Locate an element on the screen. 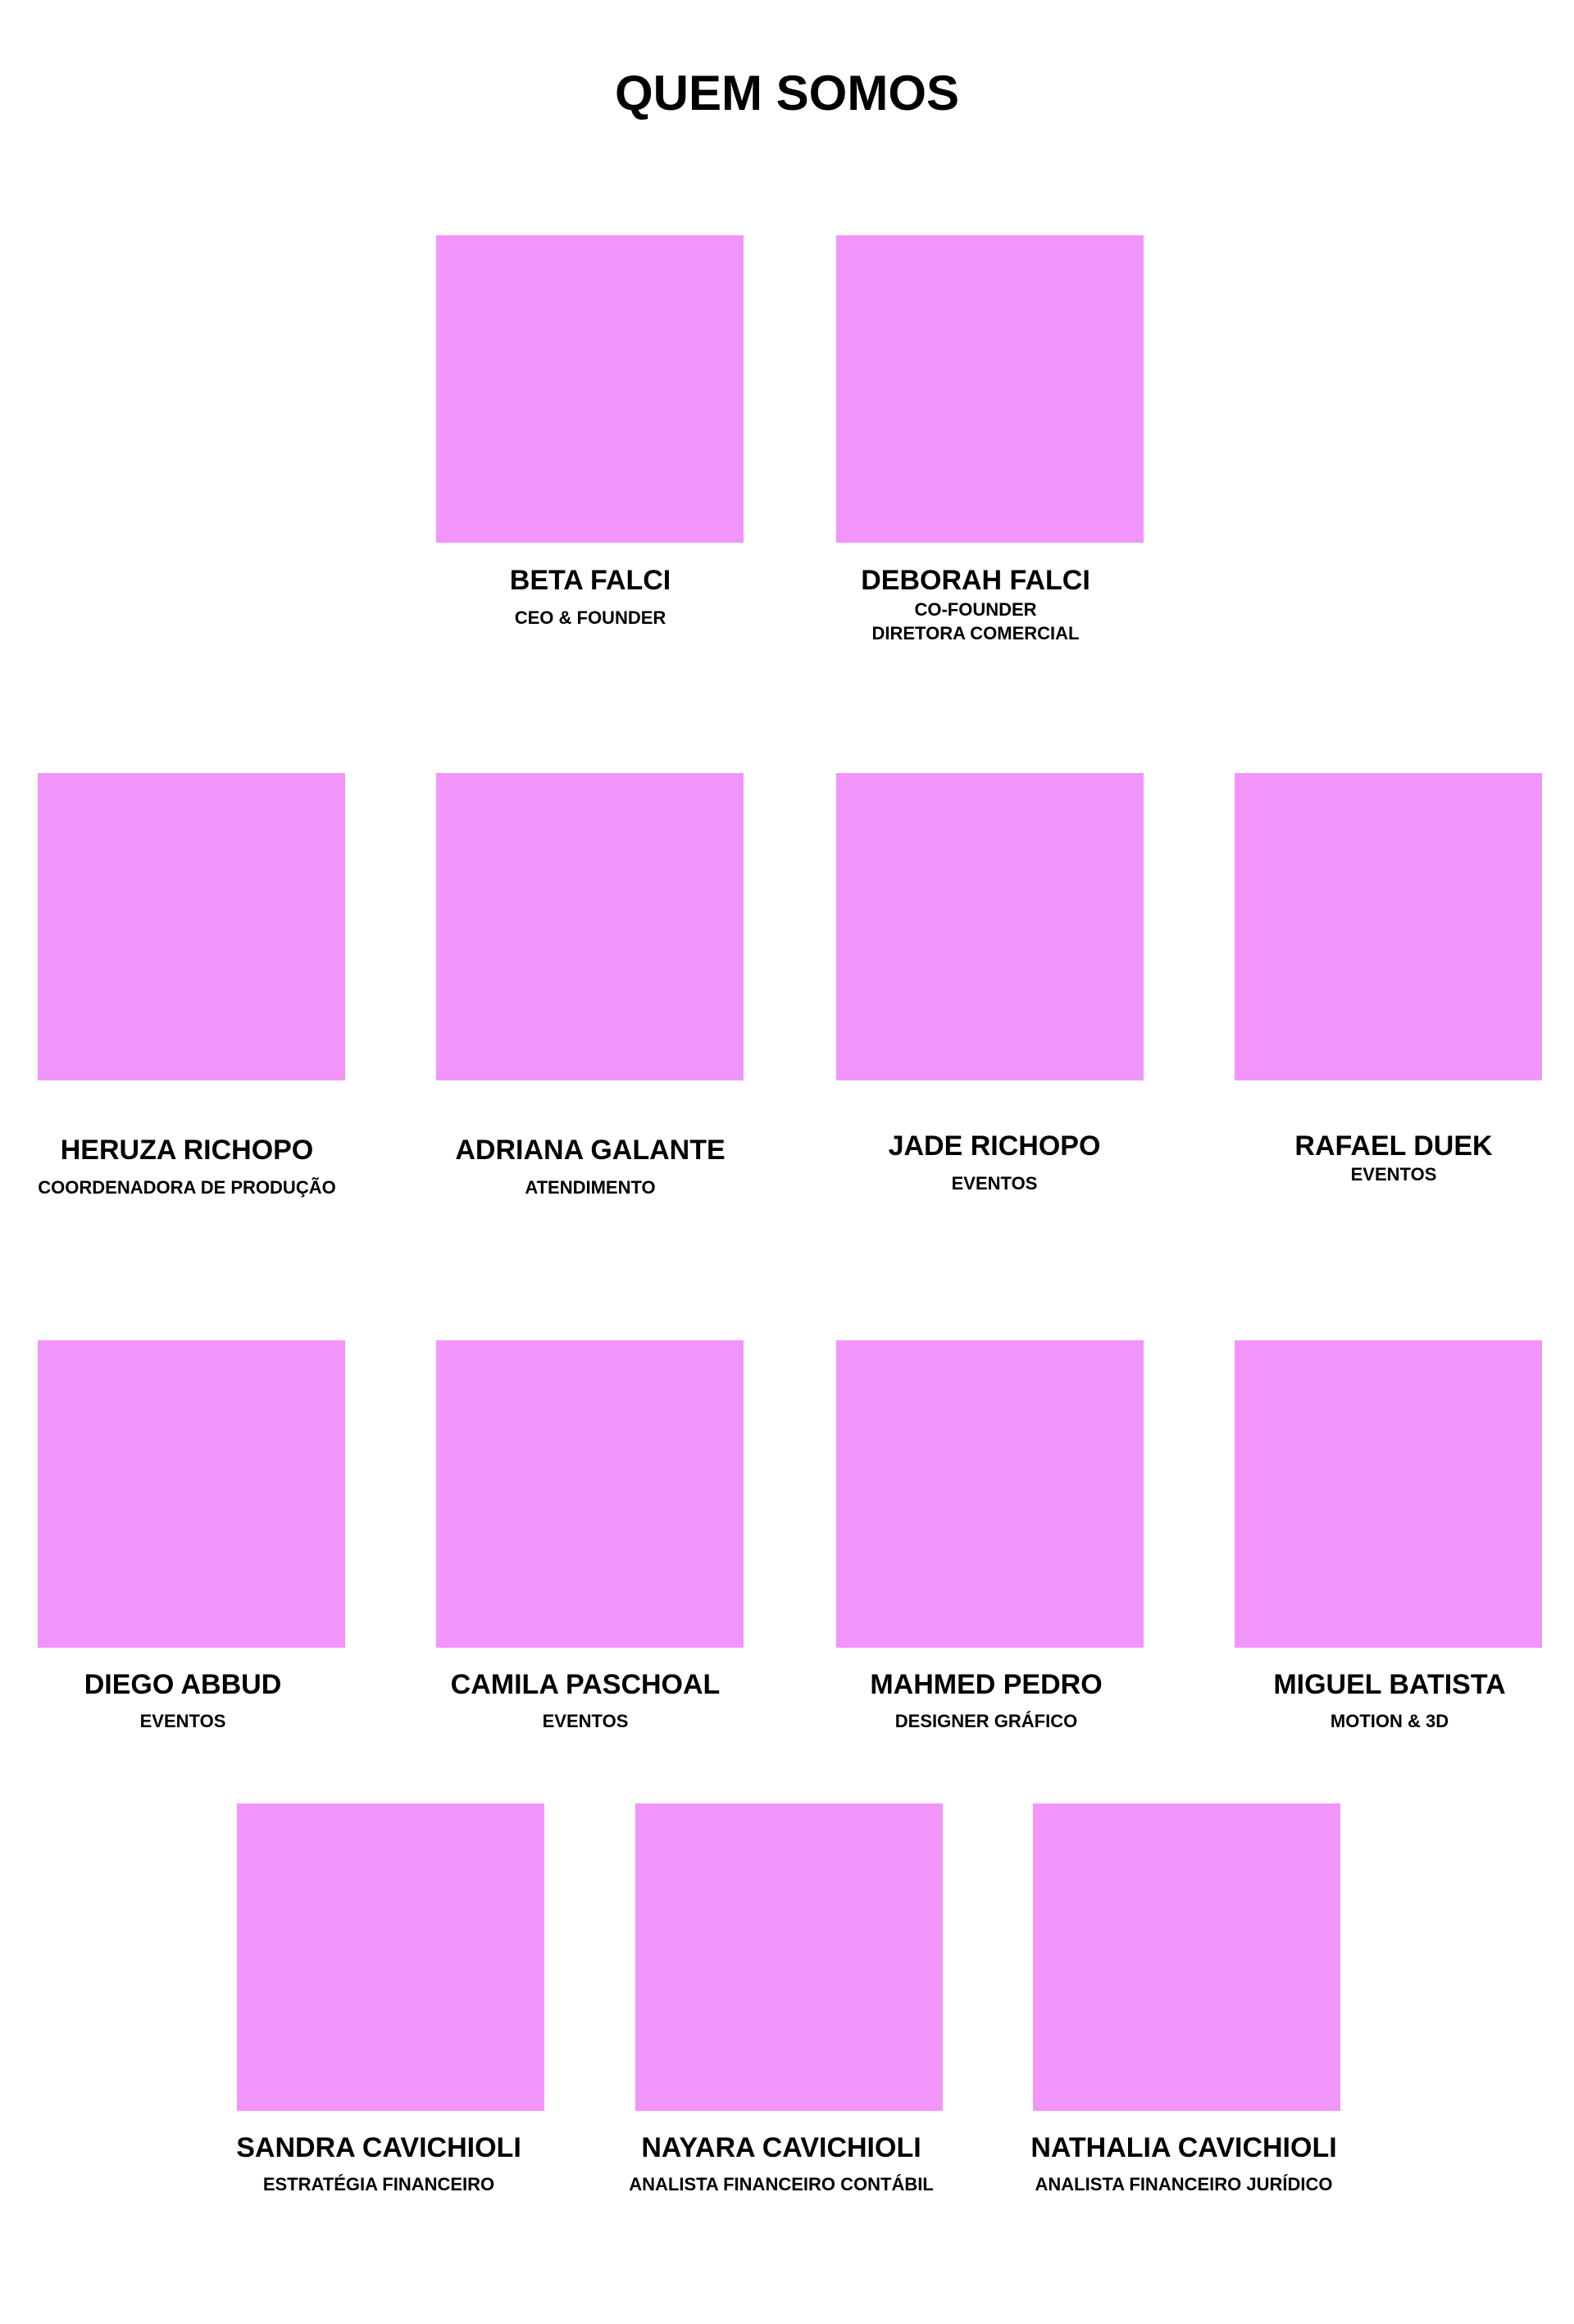  member-name: NATHALIA CAVICHIOLI is located at coordinates (1183, 2147).